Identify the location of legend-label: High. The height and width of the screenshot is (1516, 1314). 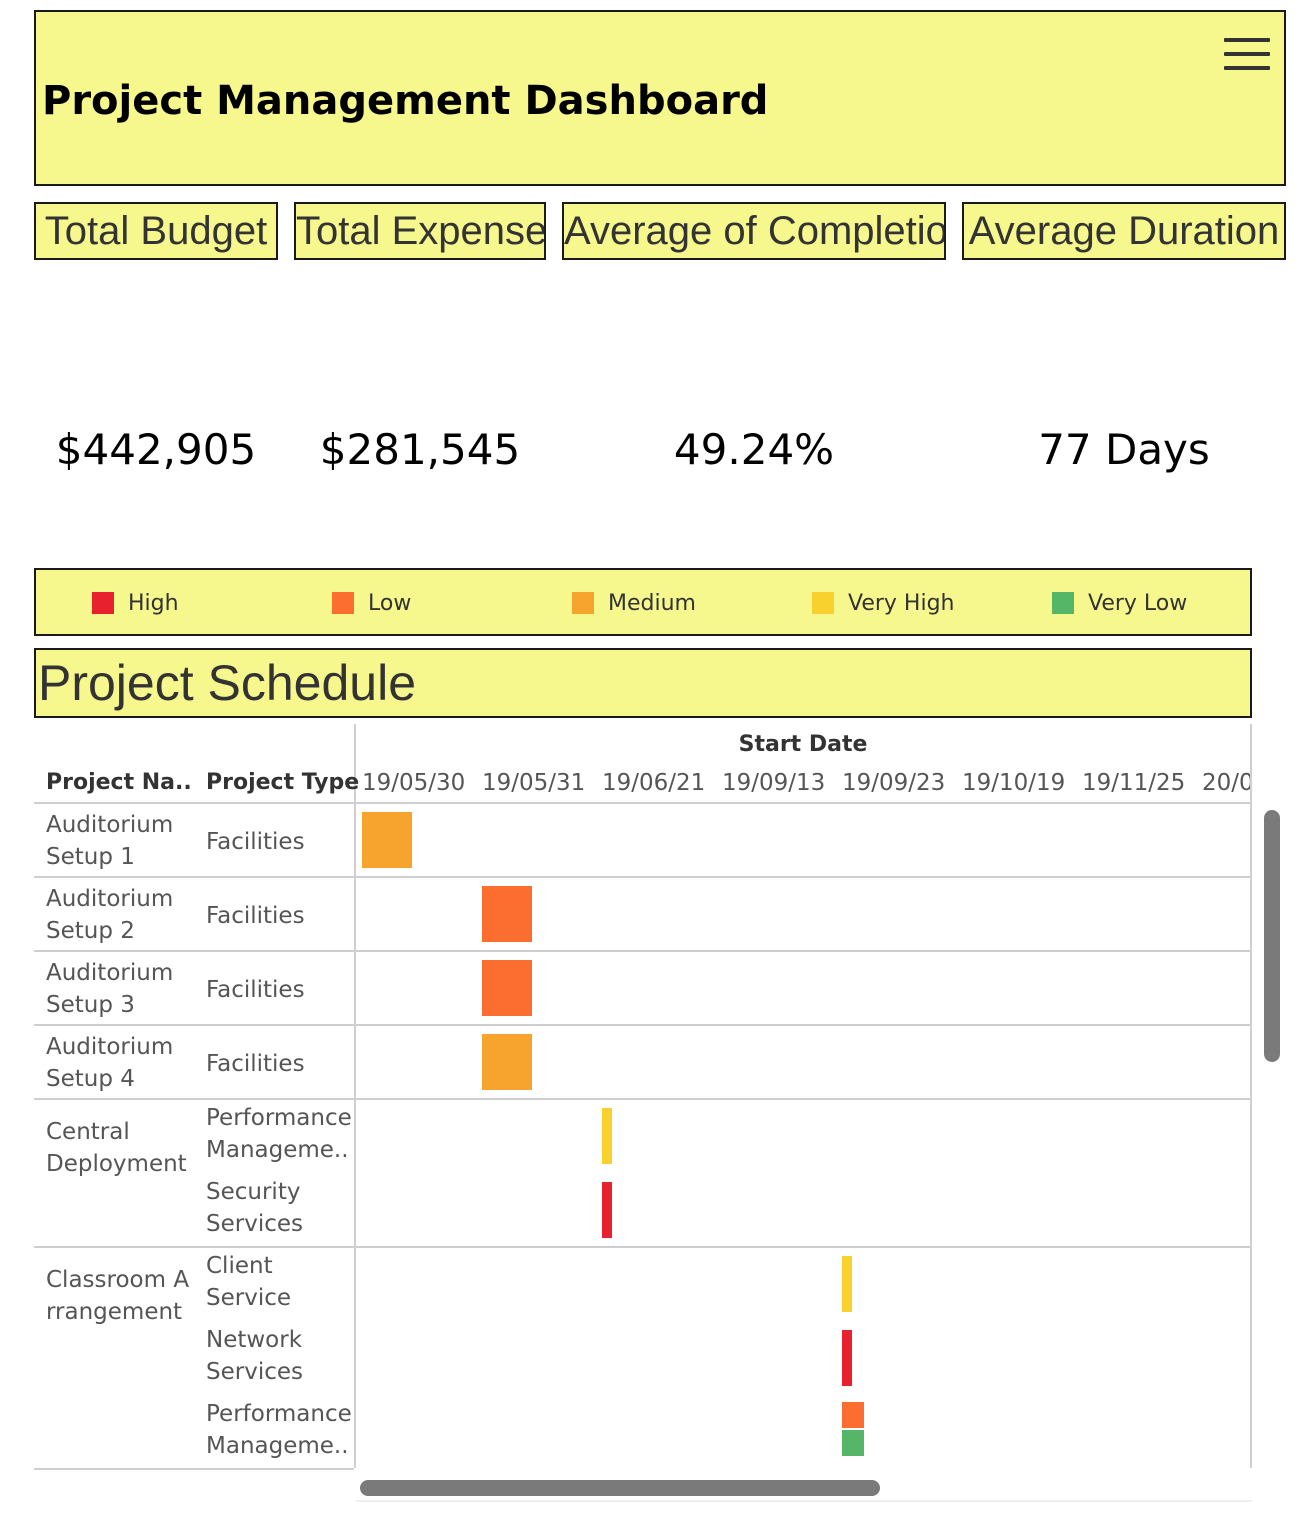
(153, 603).